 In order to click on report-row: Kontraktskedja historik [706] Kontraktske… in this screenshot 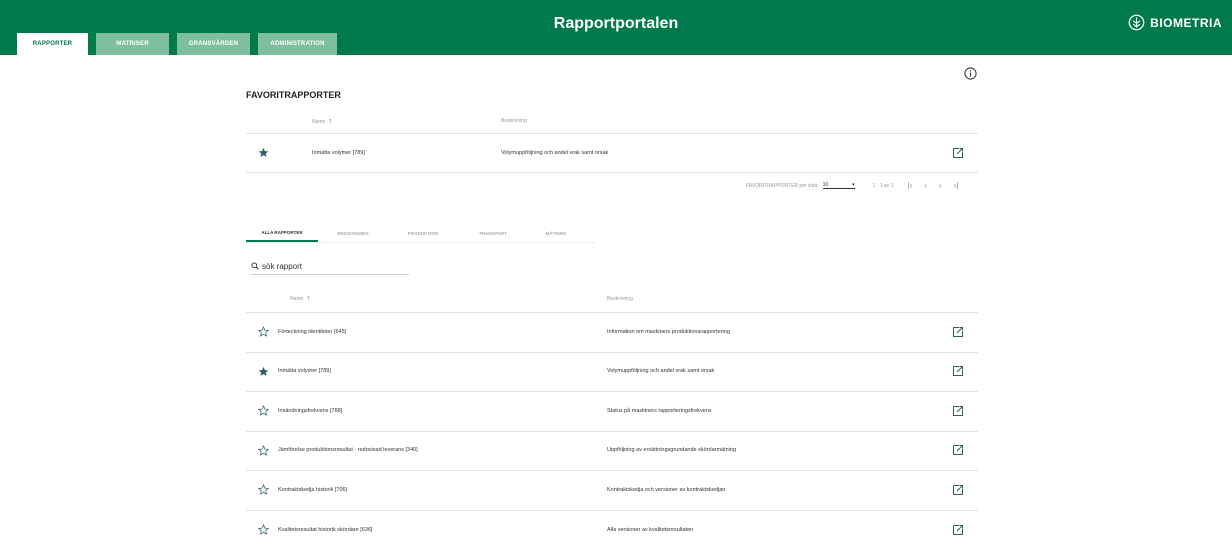, I will do `click(612, 489)`.